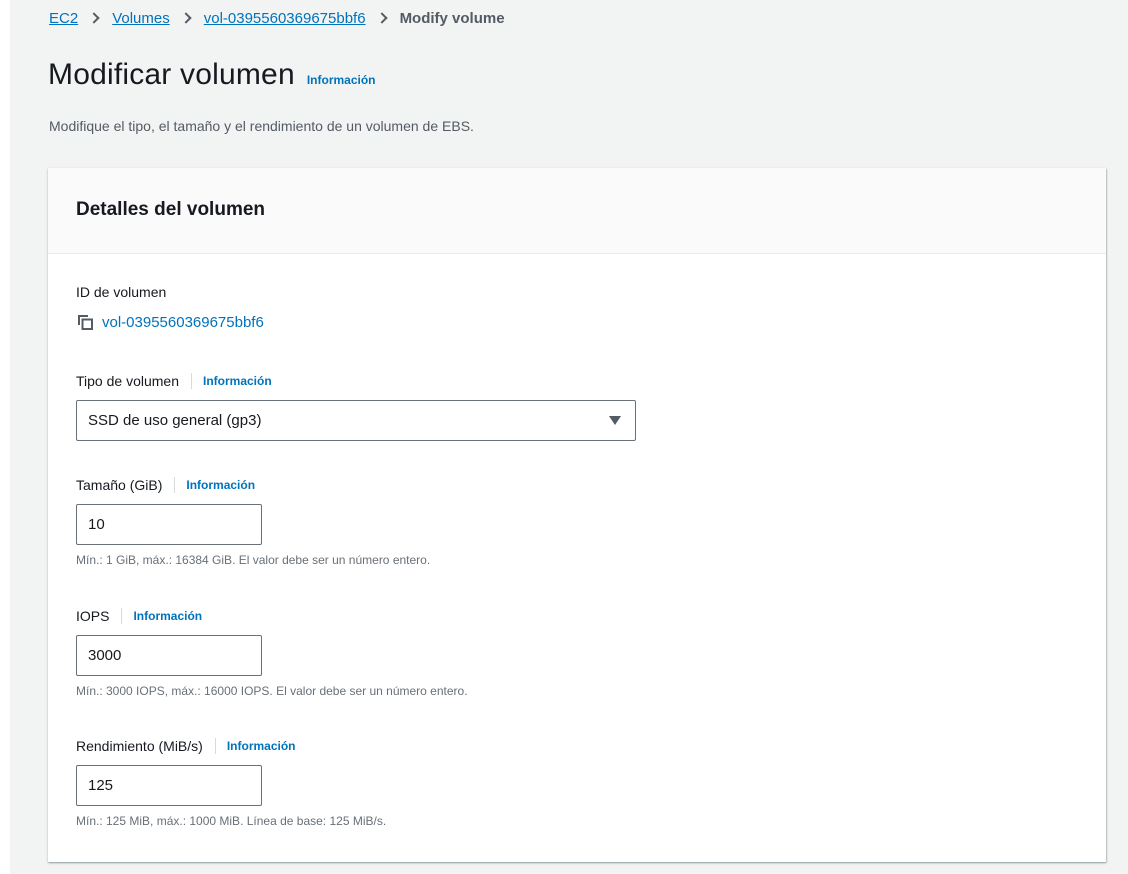 This screenshot has height=874, width=1128. Describe the element at coordinates (127, 381) in the screenshot. I see `volume-type-label: Tipo de volumen` at that location.